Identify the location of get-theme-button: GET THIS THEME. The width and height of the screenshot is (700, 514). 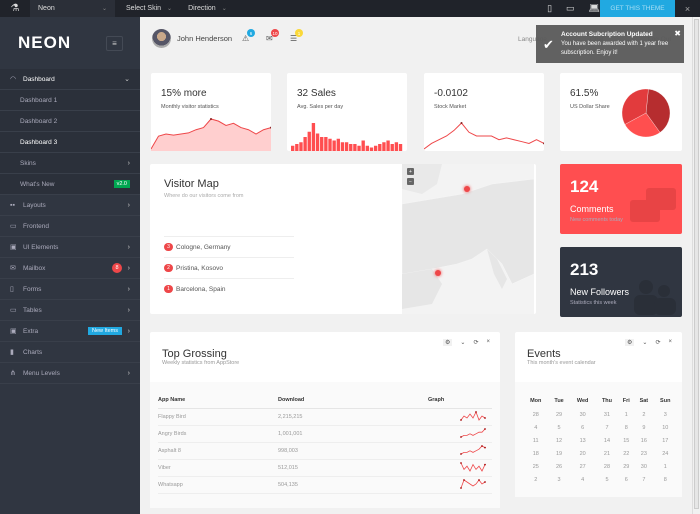
(637, 8).